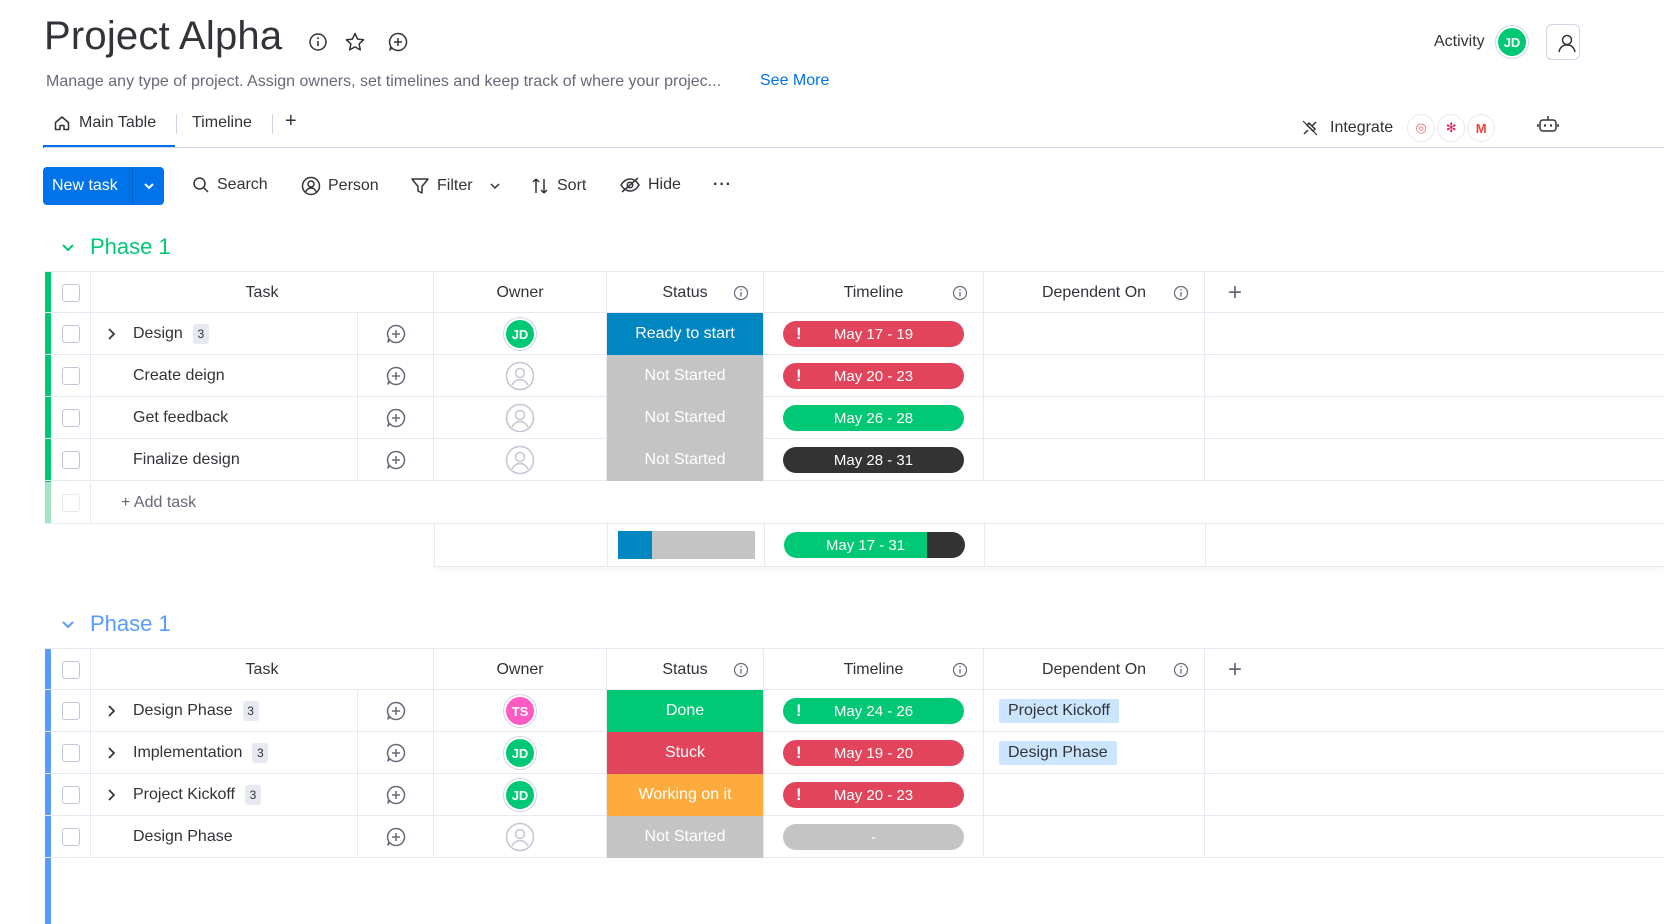 The height and width of the screenshot is (924, 1664). I want to click on task-cell: Design Phase 3, so click(224, 711).